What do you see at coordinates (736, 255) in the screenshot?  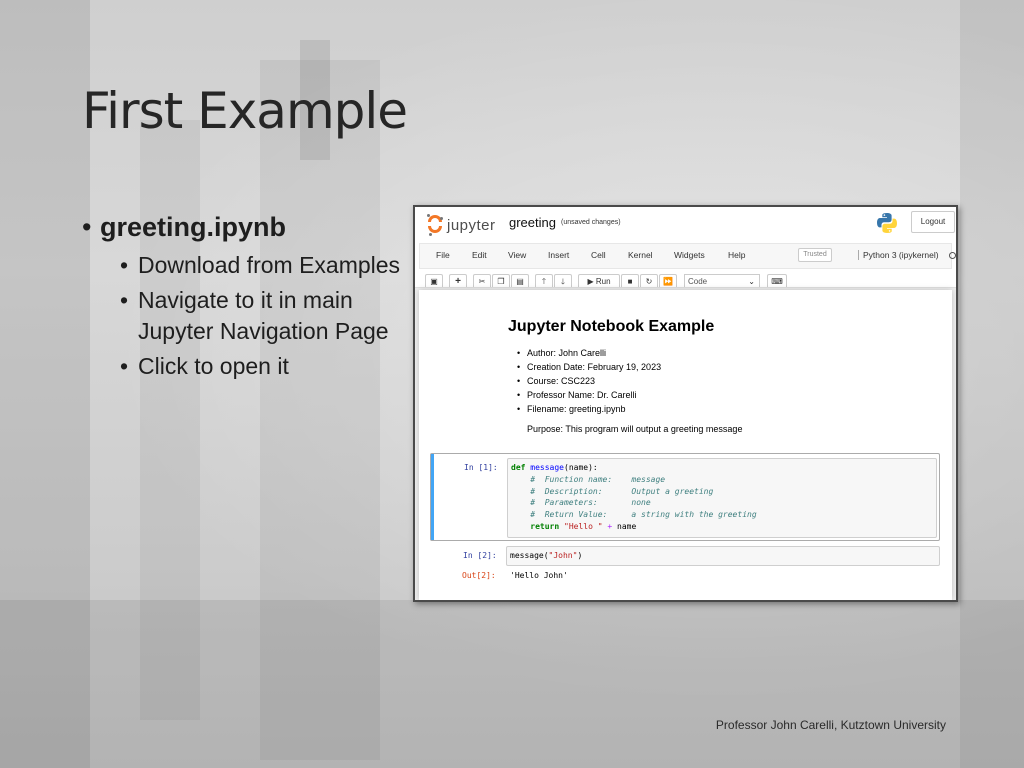 I see `menu-help: Help` at bounding box center [736, 255].